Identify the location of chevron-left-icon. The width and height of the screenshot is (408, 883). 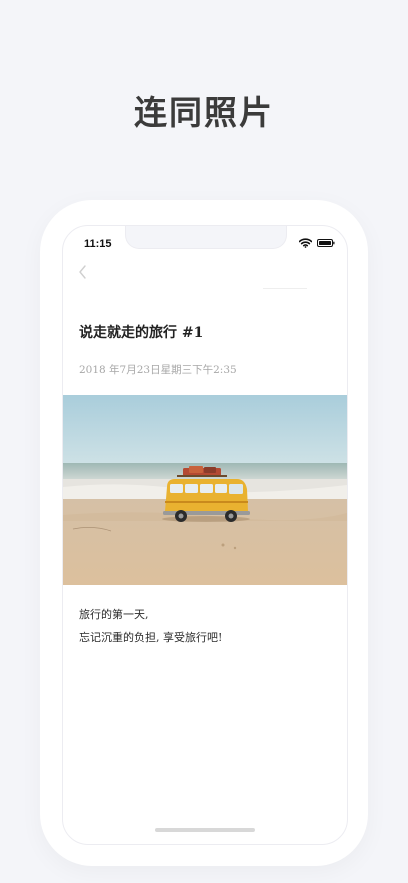
(83, 272).